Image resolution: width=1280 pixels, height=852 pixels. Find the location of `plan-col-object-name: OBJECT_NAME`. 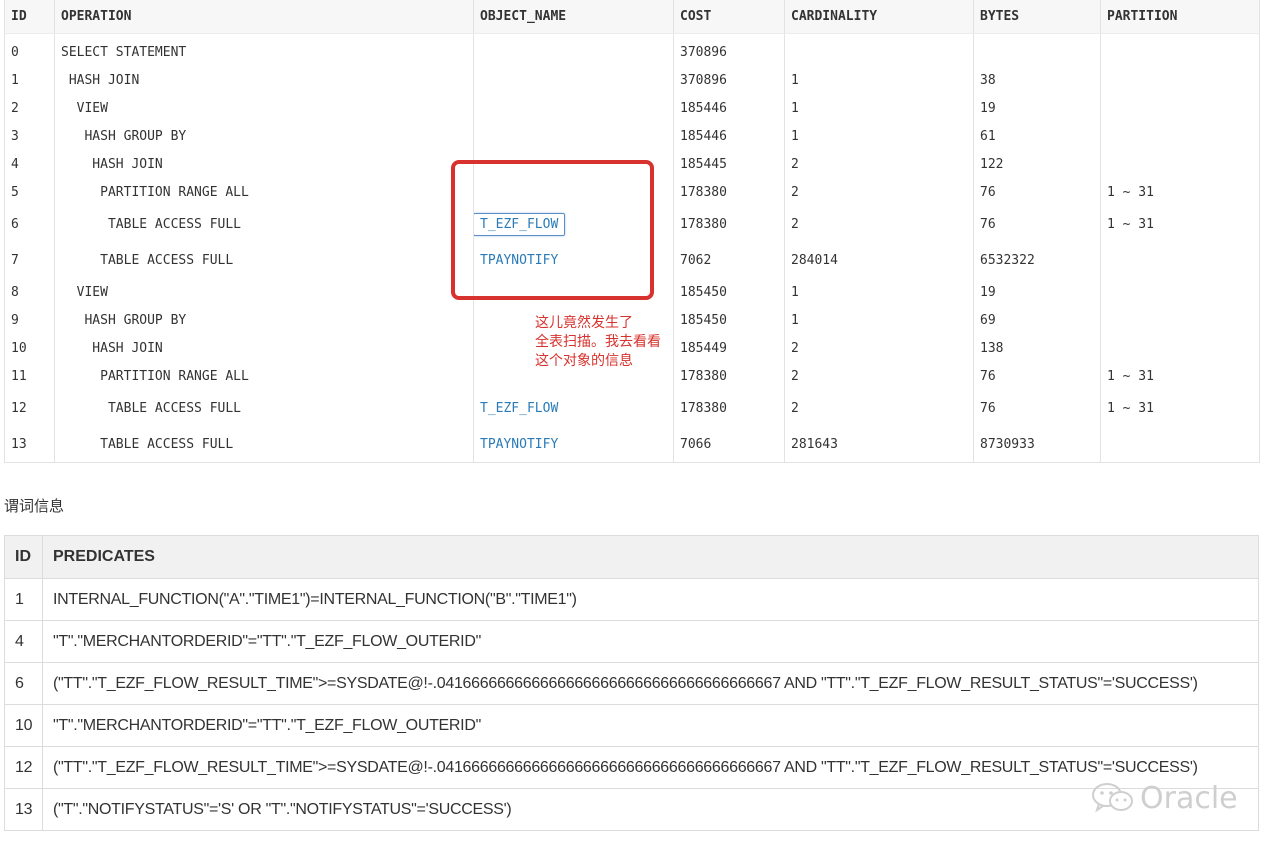

plan-col-object-name: OBJECT_NAME is located at coordinates (573, 17).